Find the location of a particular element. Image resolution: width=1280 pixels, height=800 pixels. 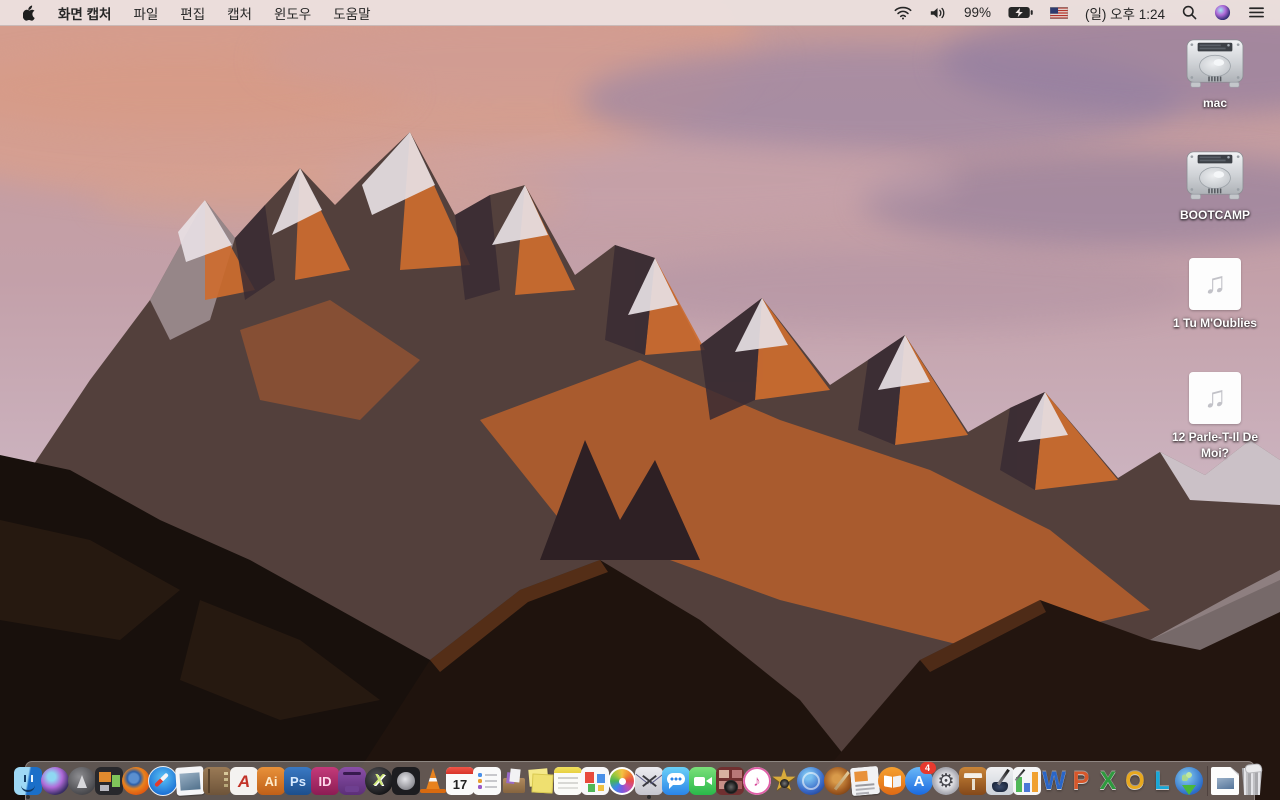

dock-outlook: O is located at coordinates (1135, 781).